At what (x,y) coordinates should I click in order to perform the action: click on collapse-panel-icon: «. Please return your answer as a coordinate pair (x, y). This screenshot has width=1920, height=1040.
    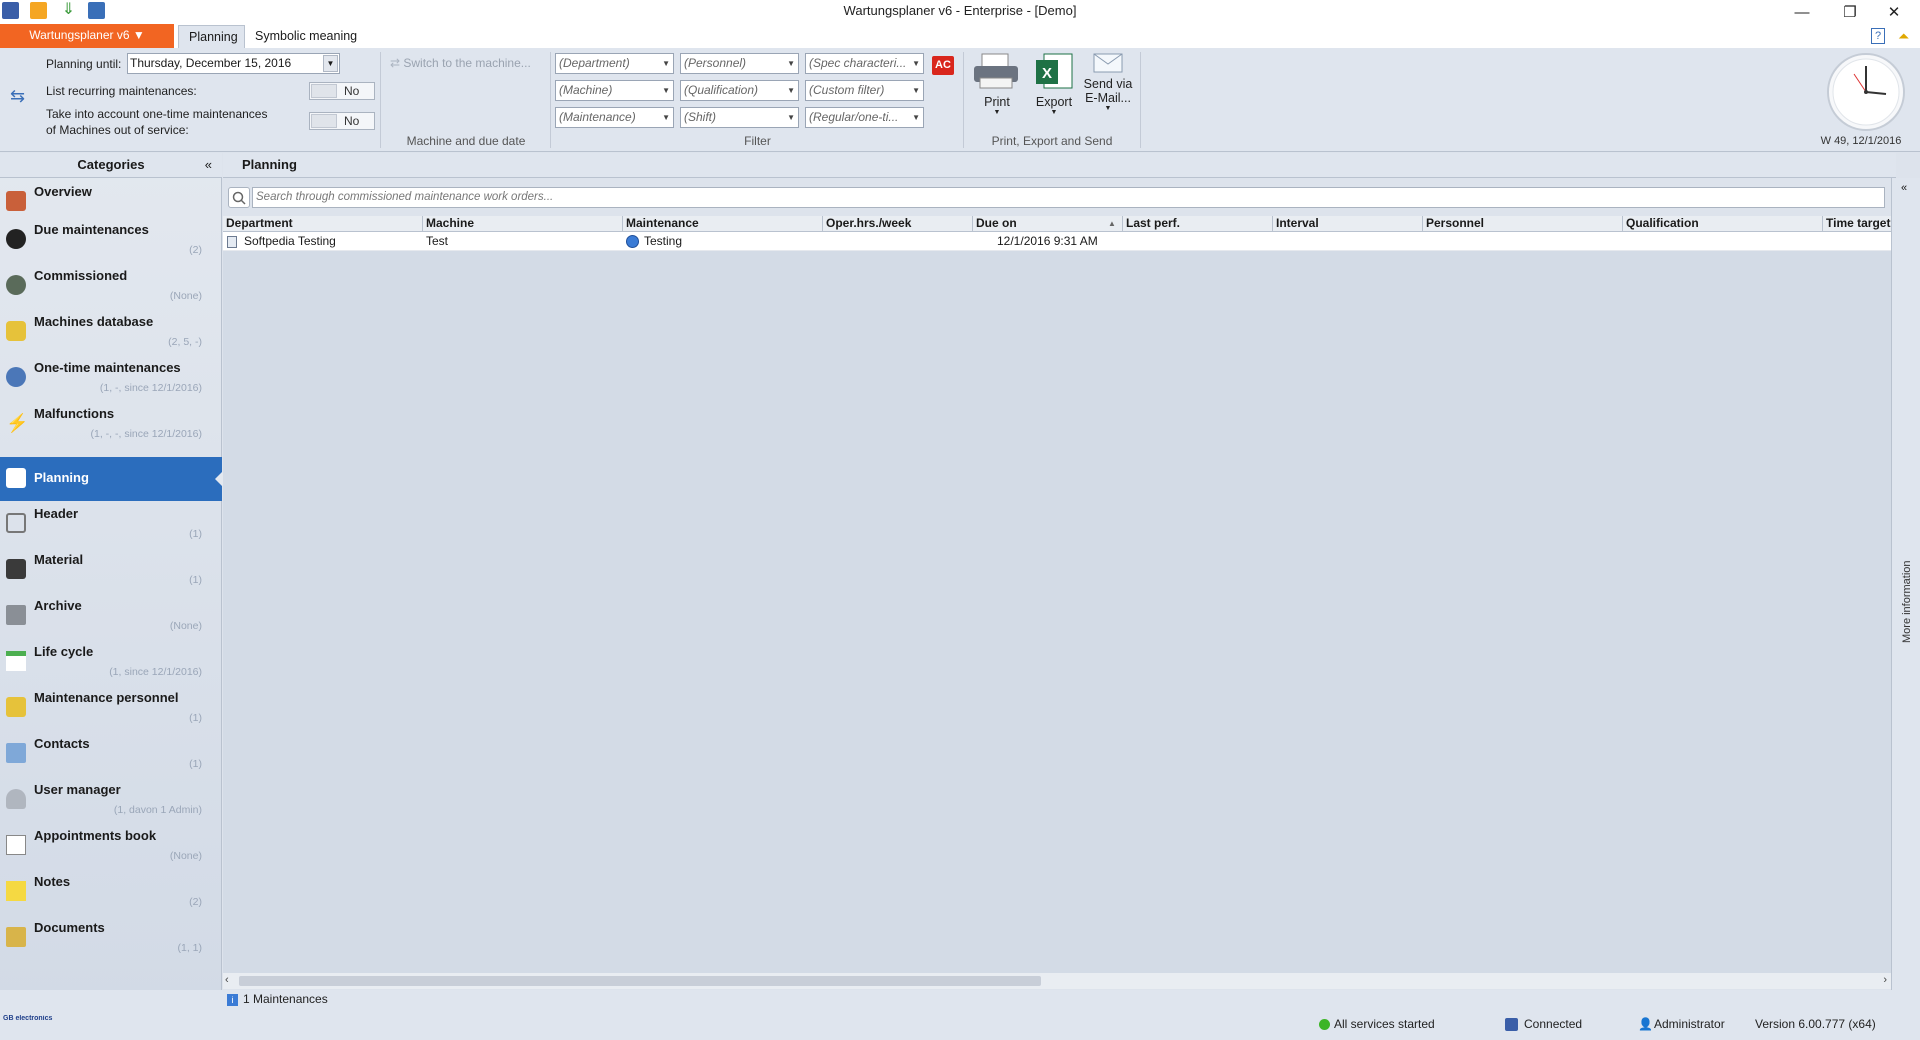
    Looking at the image, I should click on (208, 165).